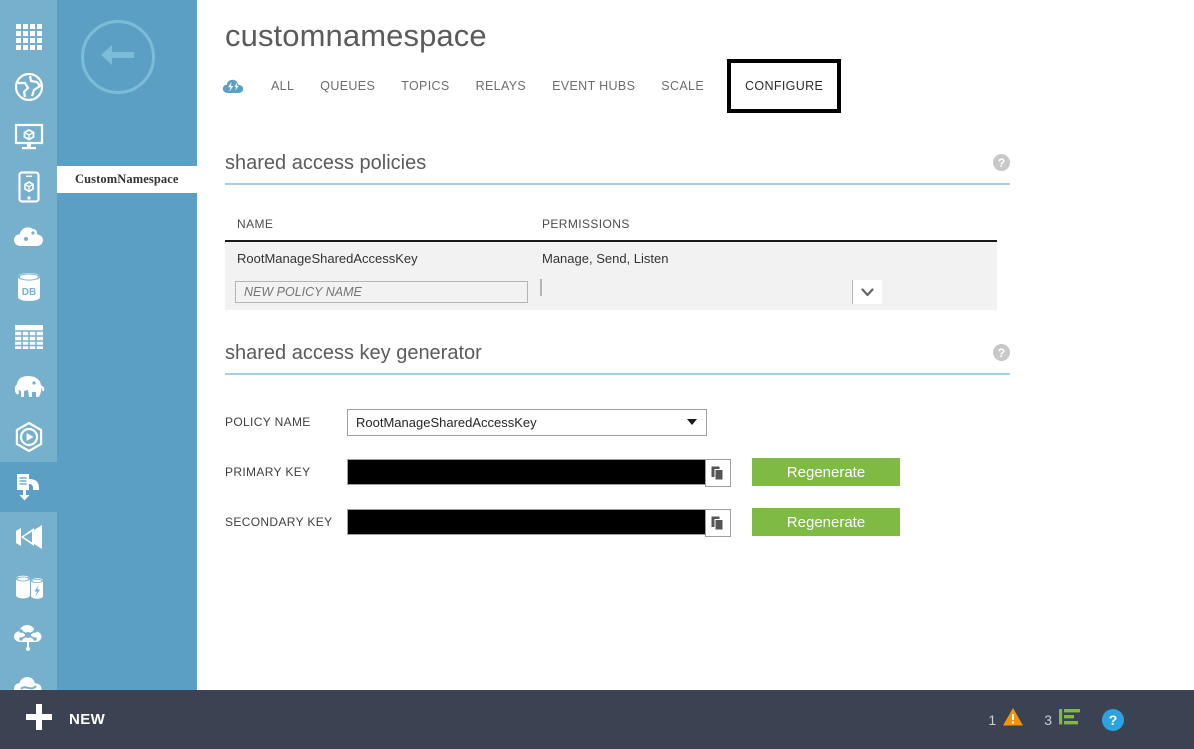 The width and height of the screenshot is (1194, 749). I want to click on warning-triangle-icon, so click(1013, 719).